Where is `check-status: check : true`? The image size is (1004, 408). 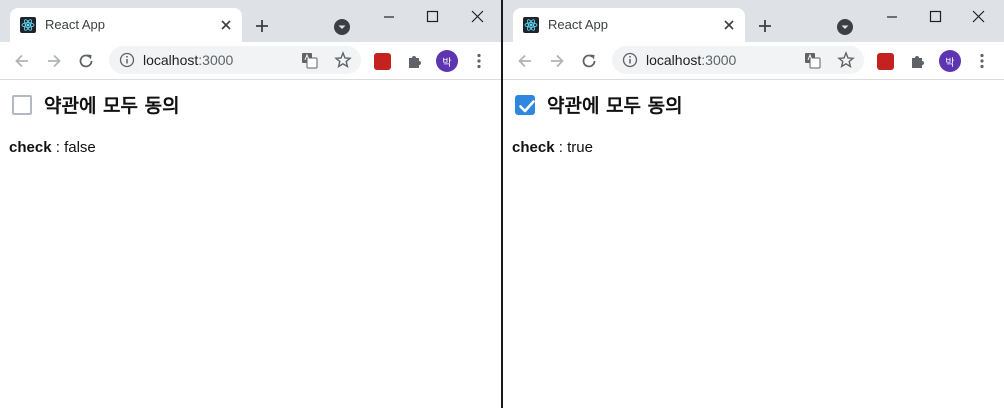
check-status: check : true is located at coordinates (552, 147).